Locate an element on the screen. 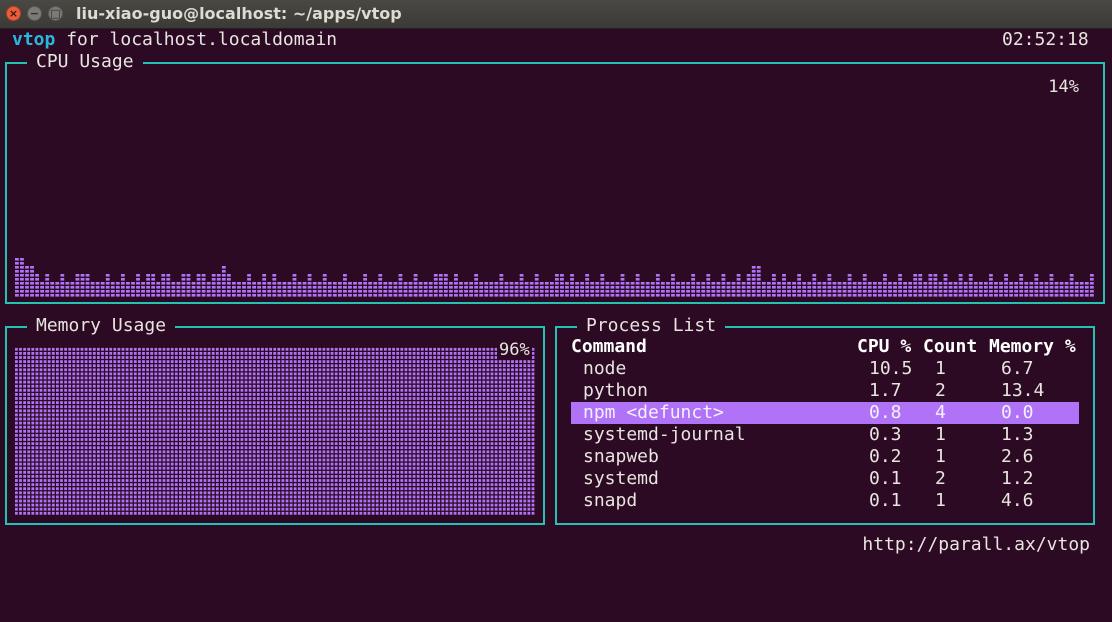 Image resolution: width=1112 pixels, height=622 pixels. window-minimize-button: − is located at coordinates (34, 13).